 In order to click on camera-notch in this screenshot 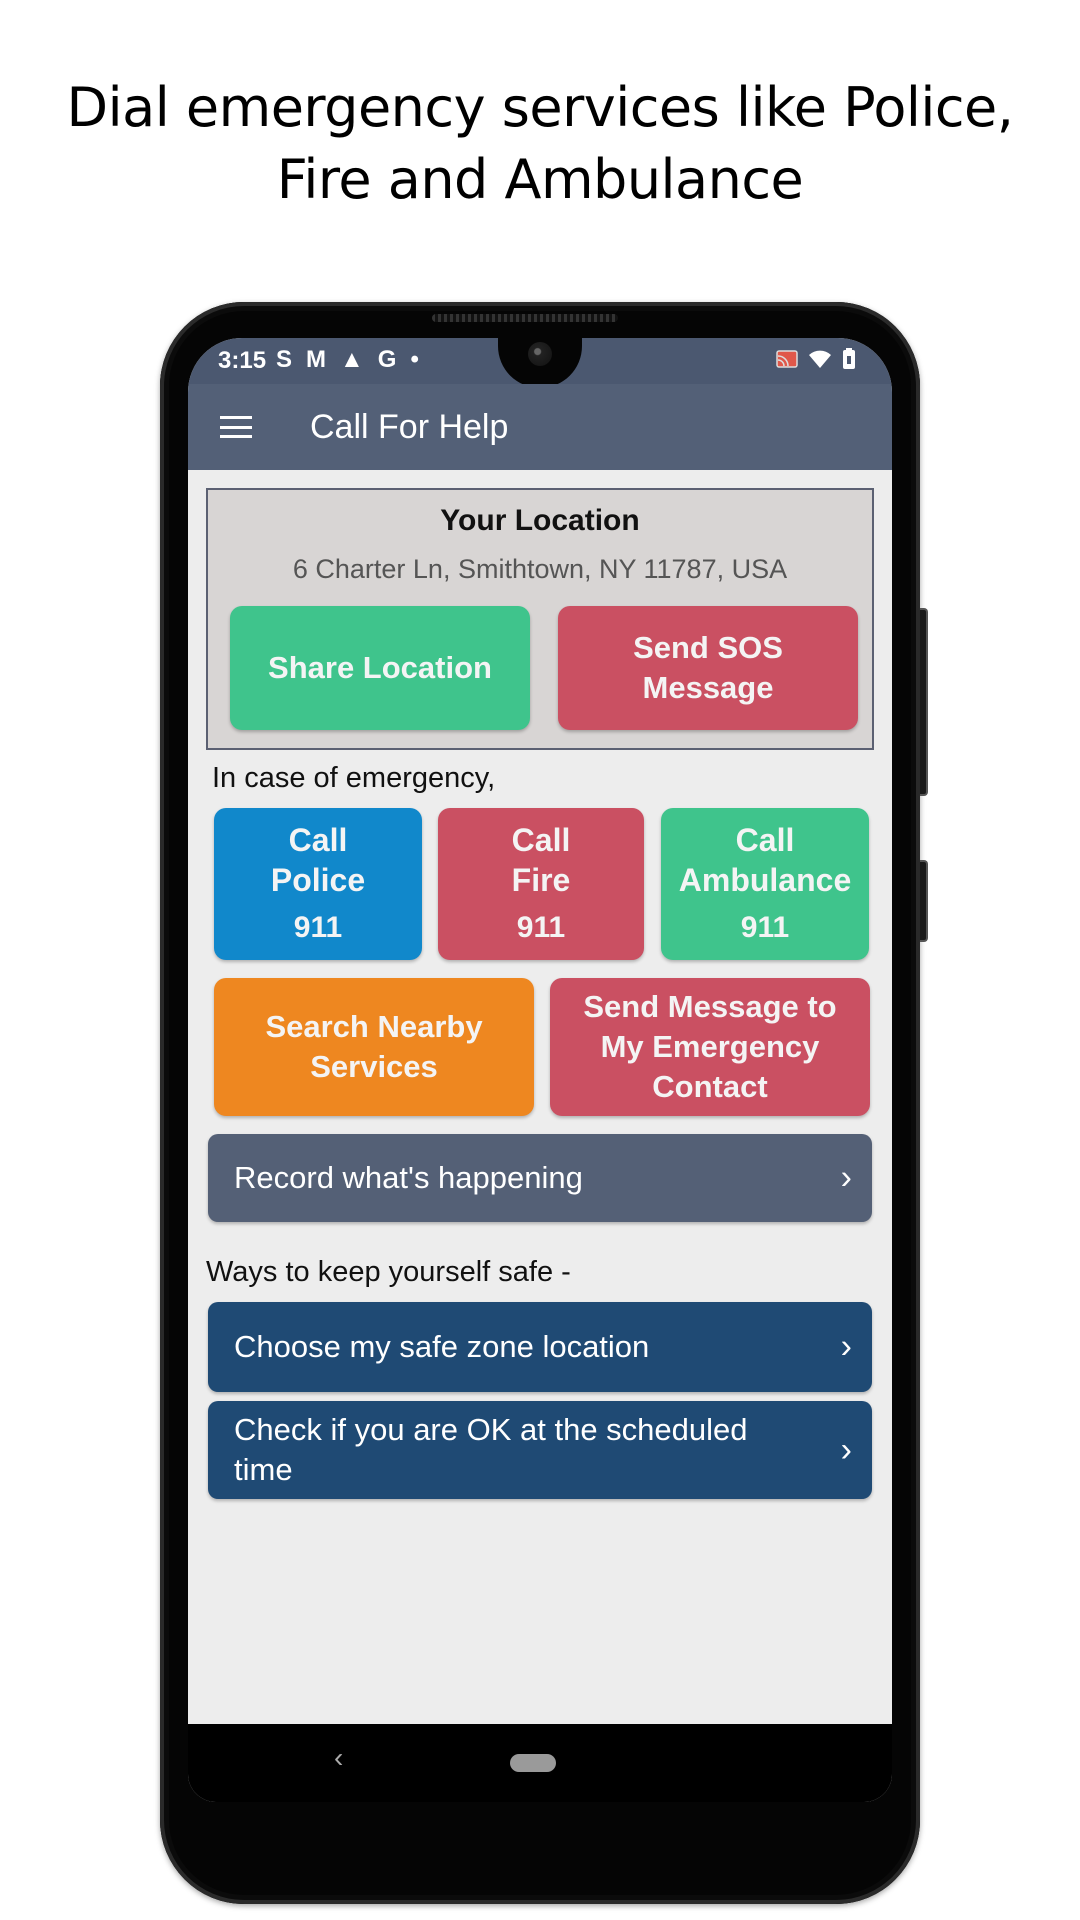, I will do `click(540, 363)`.